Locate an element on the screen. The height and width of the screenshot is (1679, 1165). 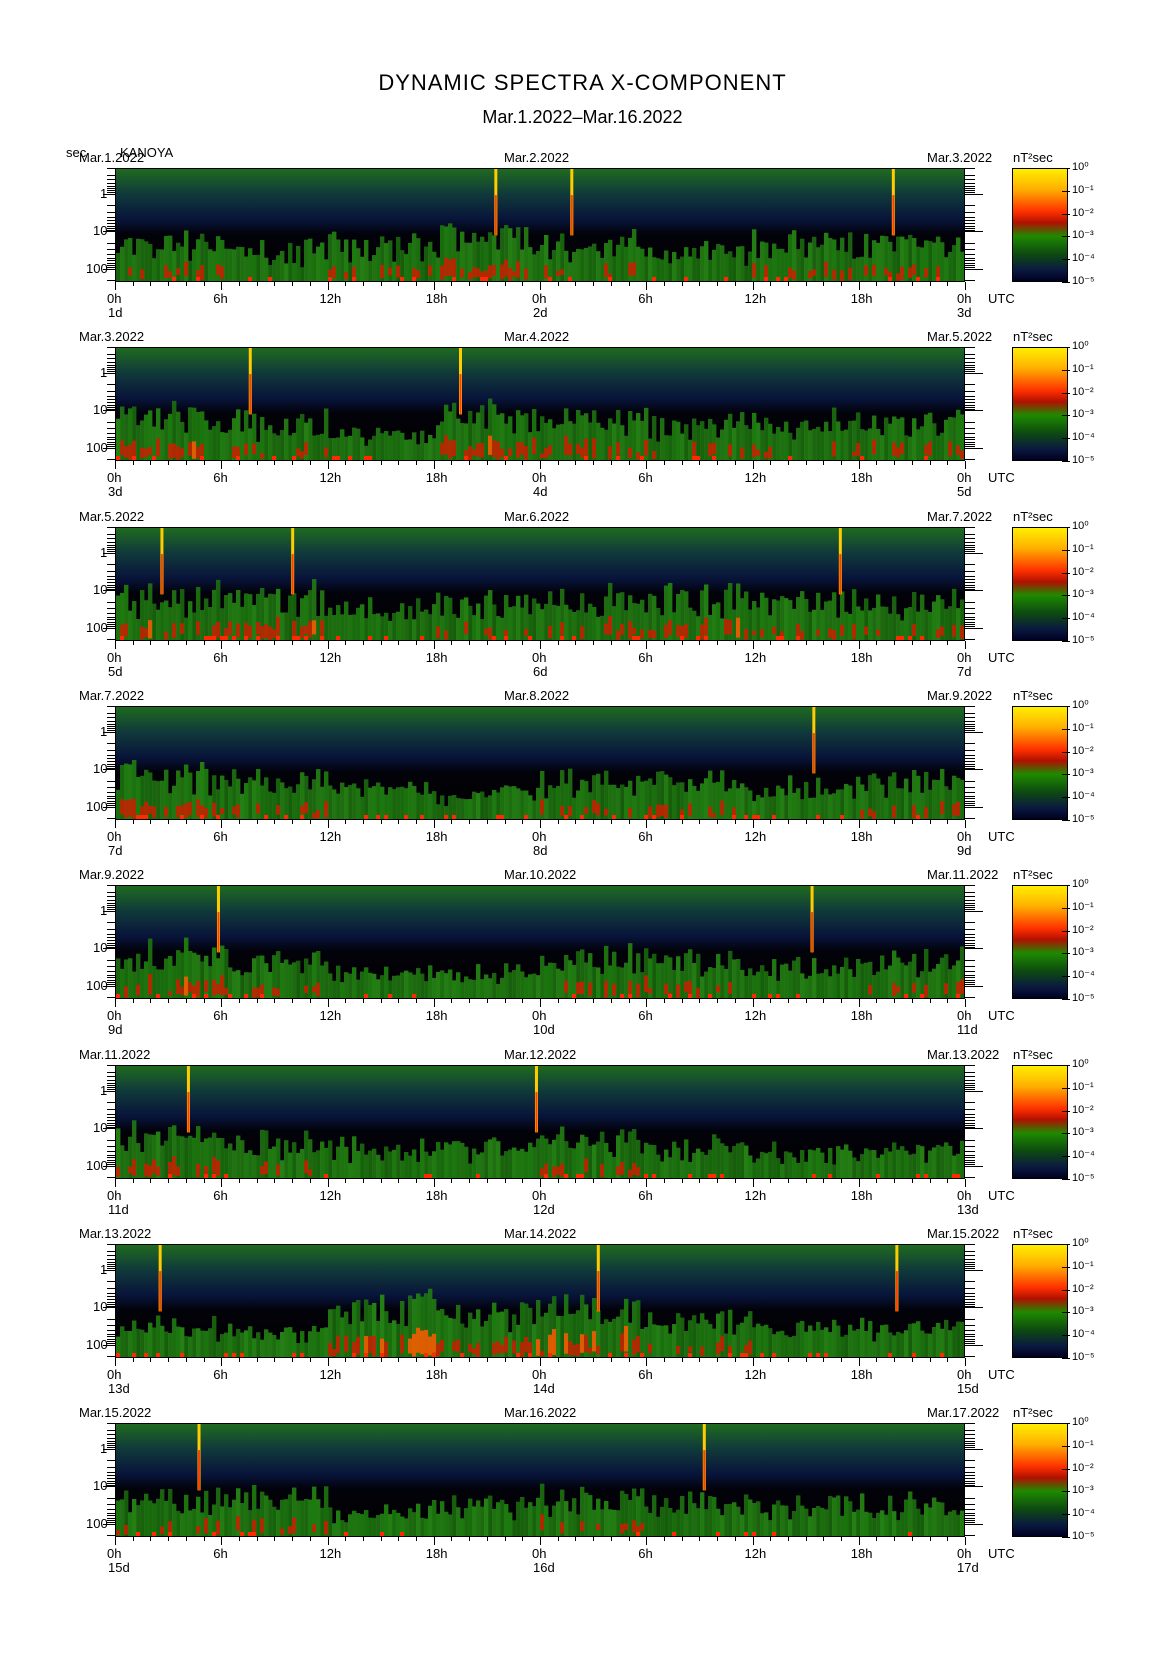
y-tick-left is located at coordinates (109, 448).